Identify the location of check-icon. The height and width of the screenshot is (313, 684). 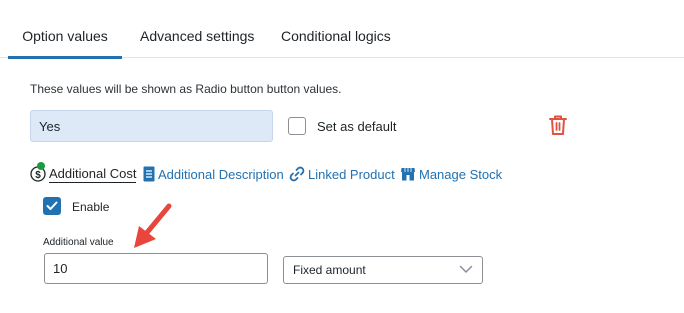
(52, 205).